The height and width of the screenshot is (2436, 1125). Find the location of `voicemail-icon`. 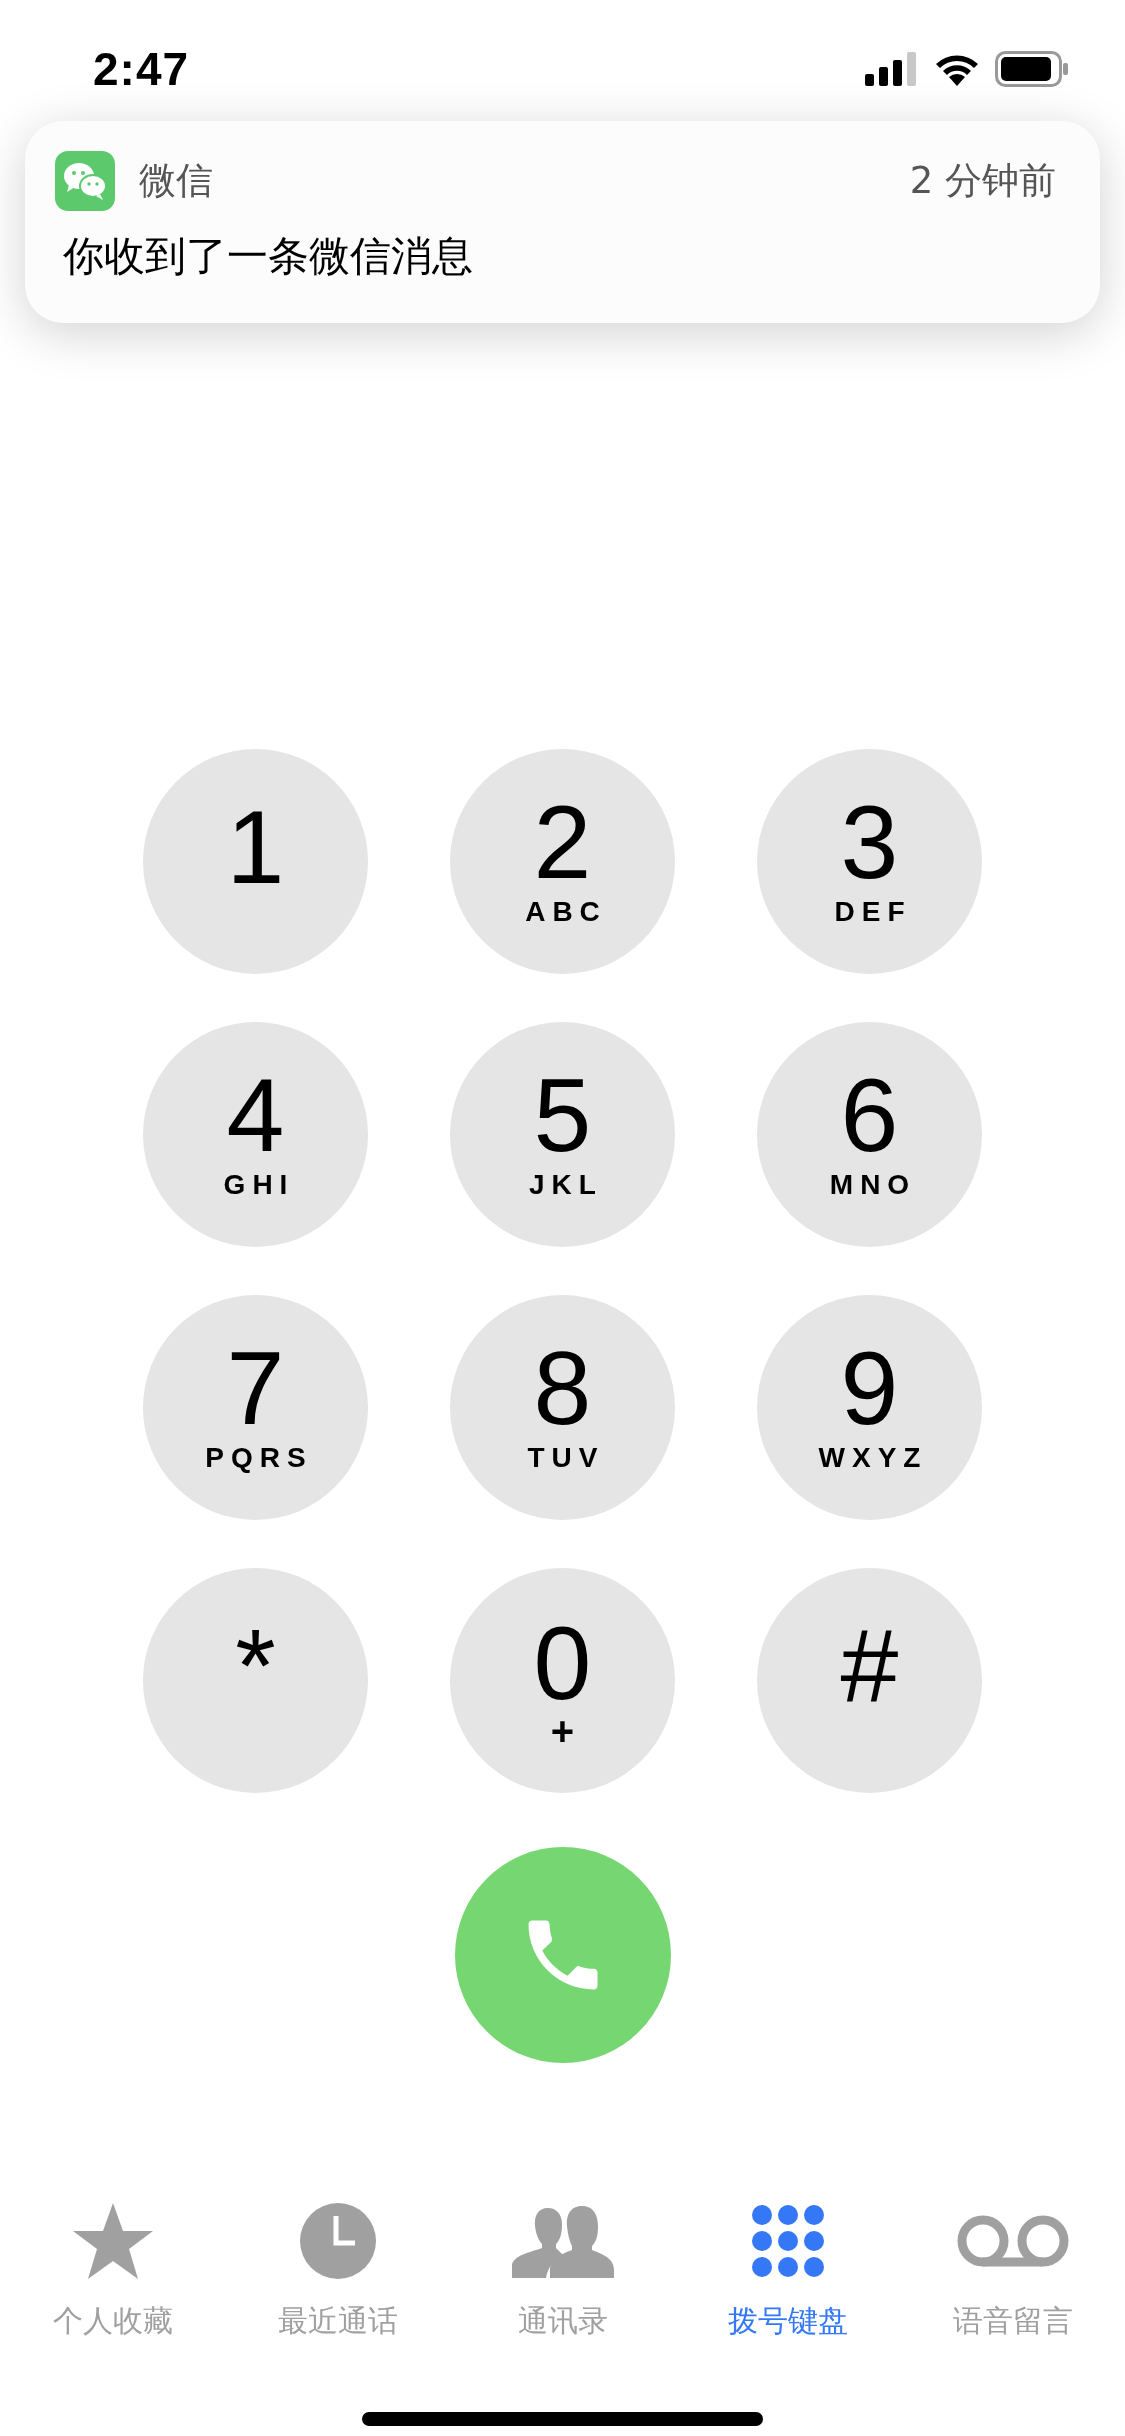

voicemail-icon is located at coordinates (1012, 2241).